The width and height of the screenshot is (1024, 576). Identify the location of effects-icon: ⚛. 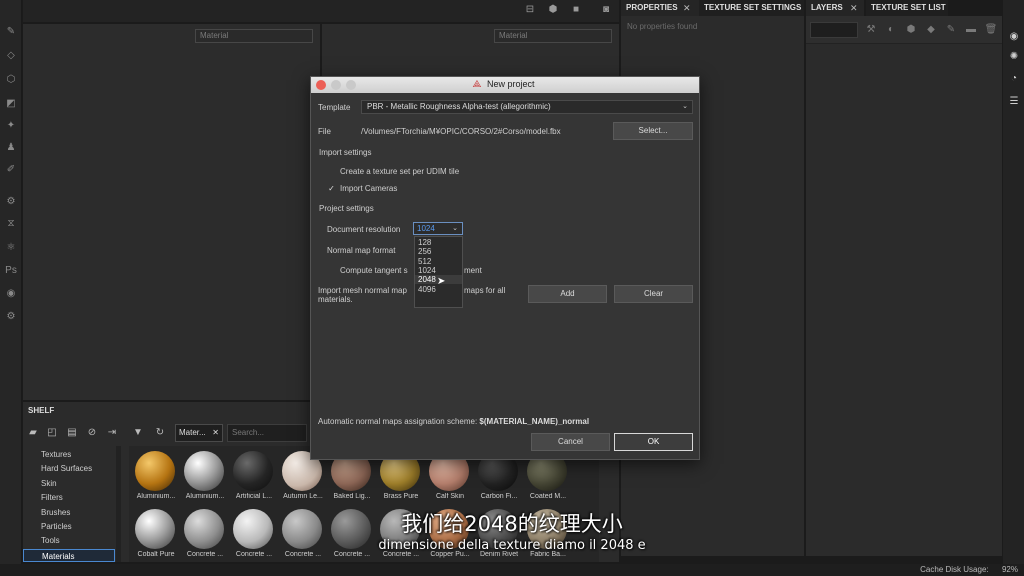
(11, 248).